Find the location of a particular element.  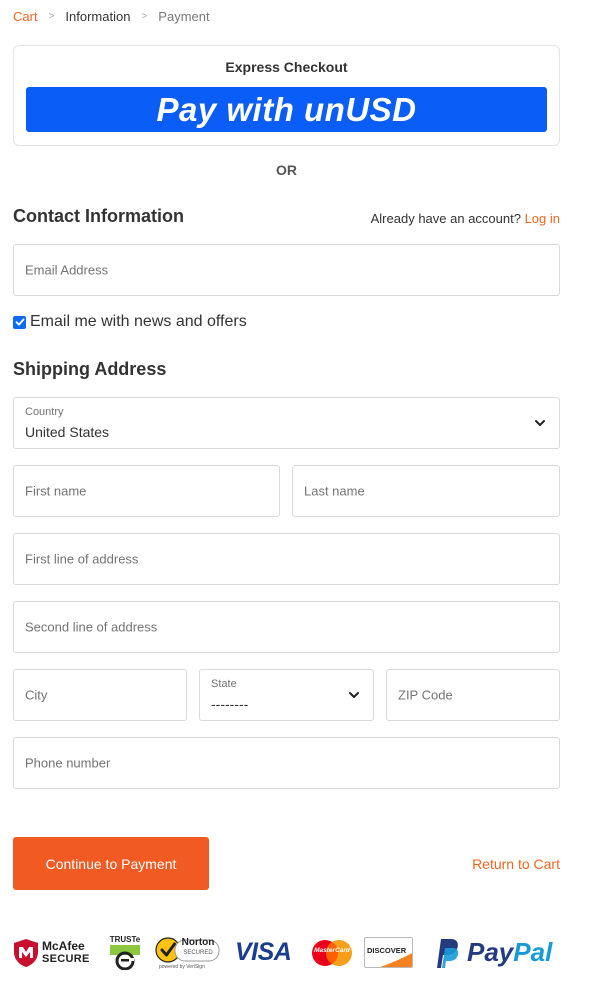

paypal-pal-text: Pal is located at coordinates (533, 952).